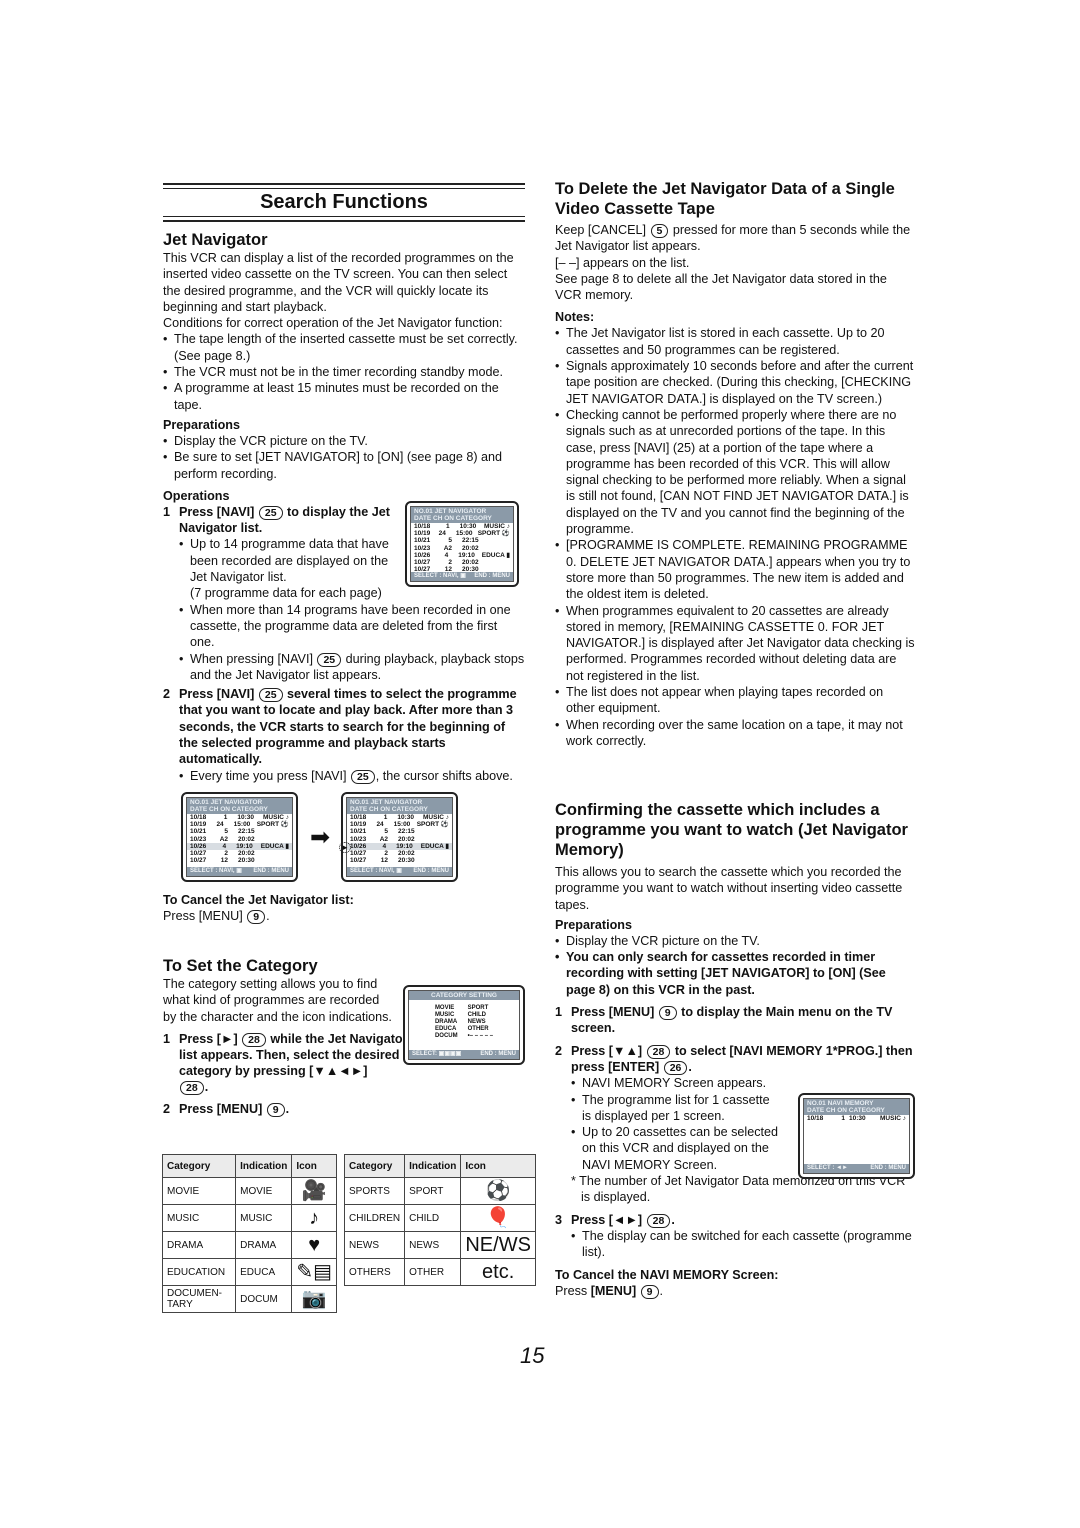 This screenshot has width=1080, height=1528. I want to click on page-number: 15, so click(532, 1355).